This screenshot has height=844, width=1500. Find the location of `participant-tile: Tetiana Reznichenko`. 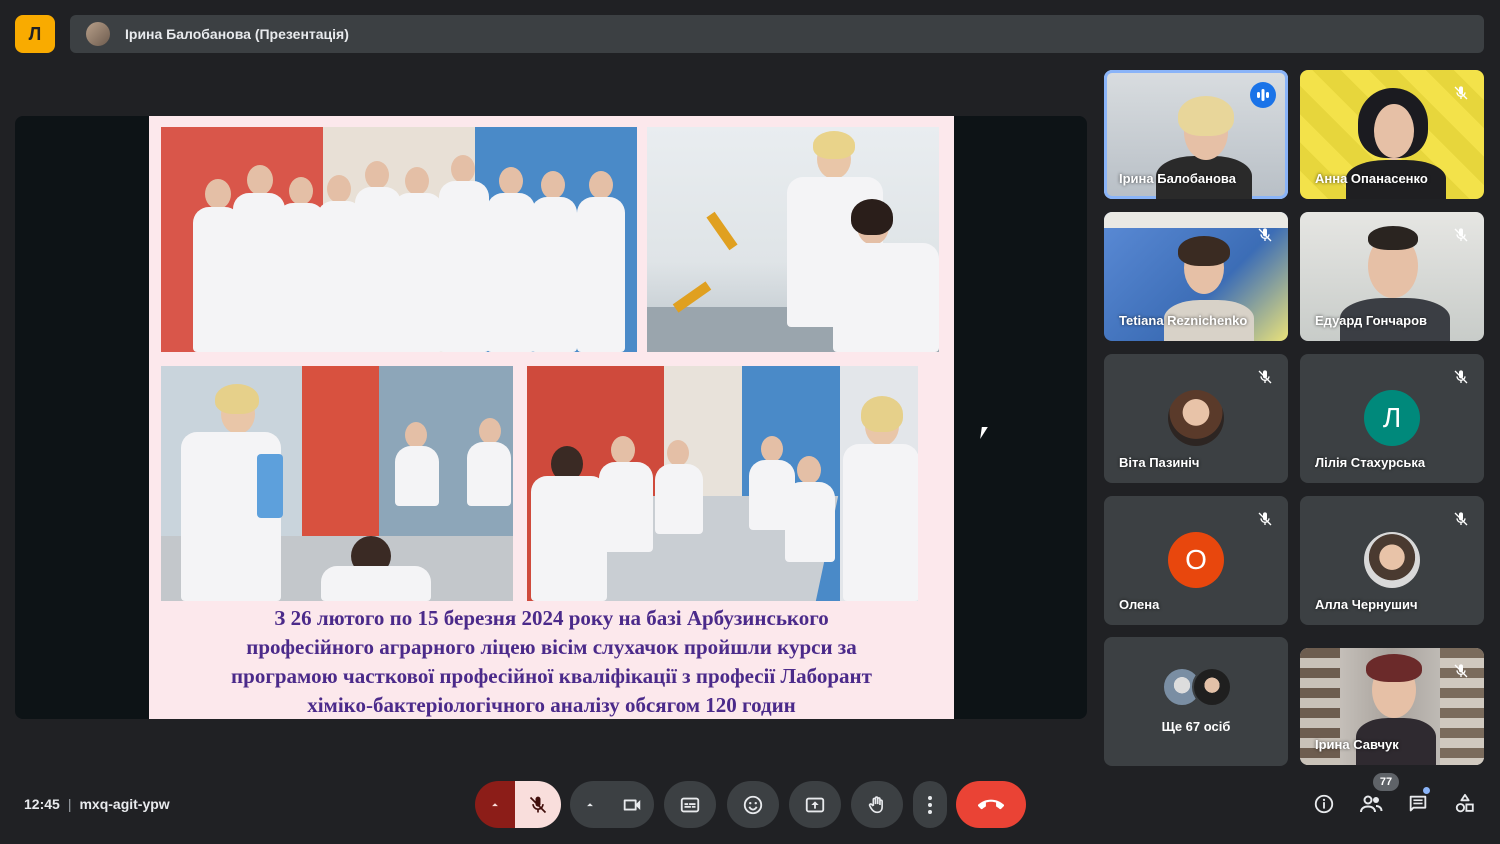

participant-tile: Tetiana Reznichenko is located at coordinates (1196, 276).